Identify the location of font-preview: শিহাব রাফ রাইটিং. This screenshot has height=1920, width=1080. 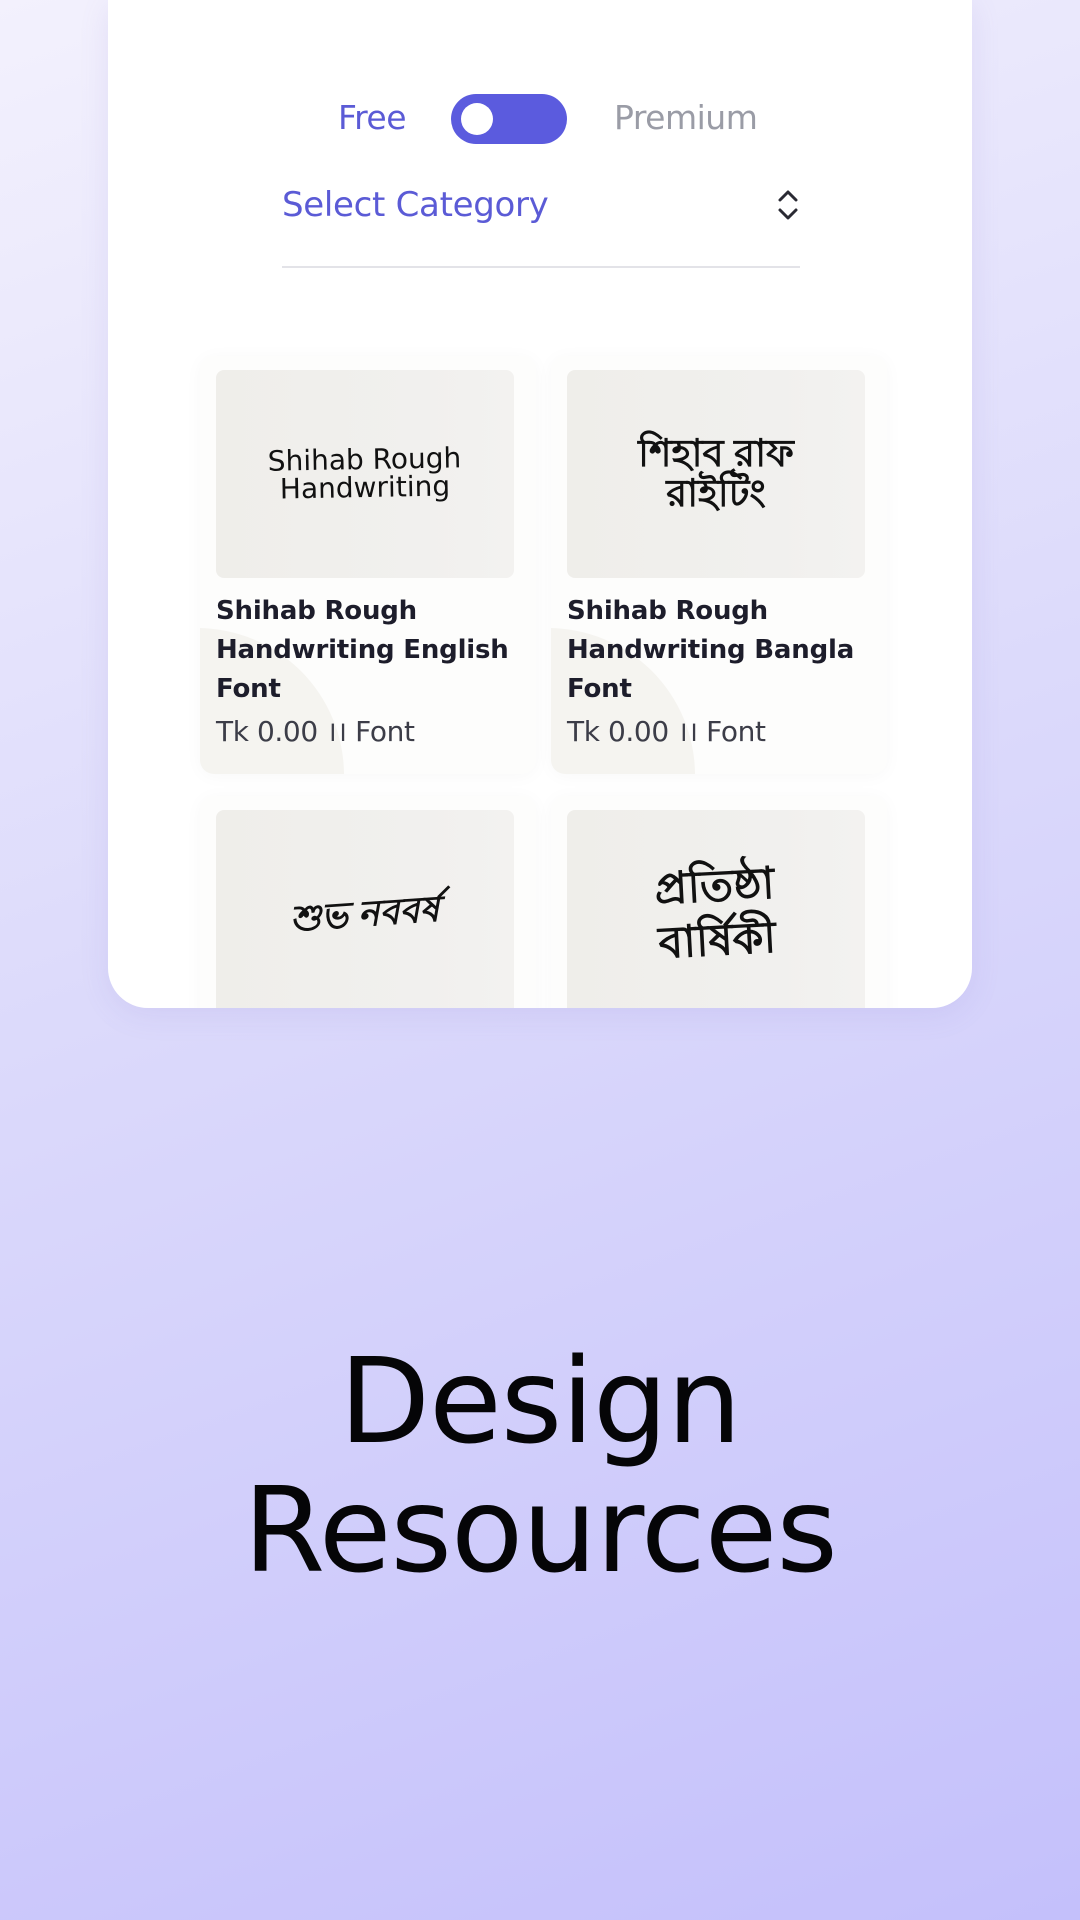
(716, 474).